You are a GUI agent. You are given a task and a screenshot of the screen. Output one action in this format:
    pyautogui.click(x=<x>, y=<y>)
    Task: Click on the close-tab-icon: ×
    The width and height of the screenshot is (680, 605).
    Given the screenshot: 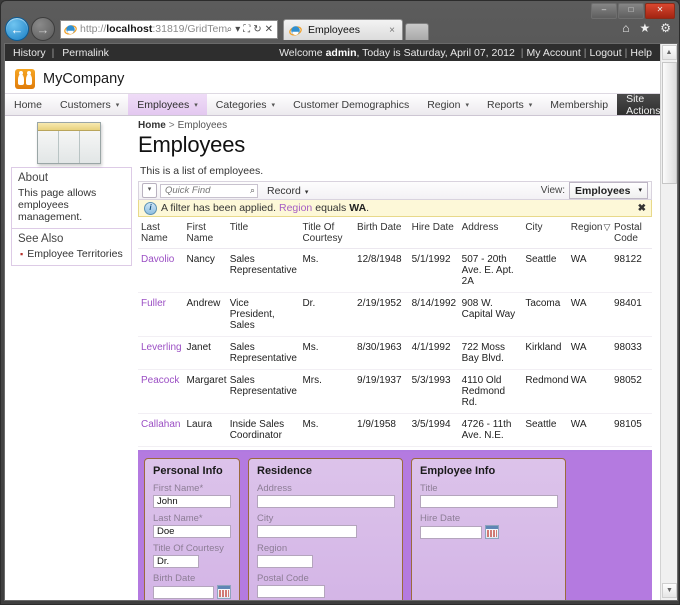 What is the action you would take?
    pyautogui.click(x=392, y=30)
    